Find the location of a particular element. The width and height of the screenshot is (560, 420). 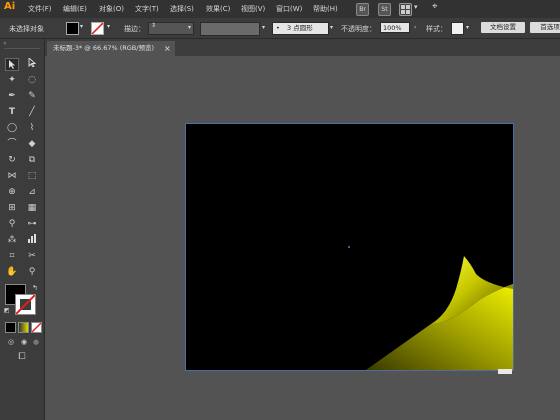

menu-object: 对象(O) is located at coordinates (111, 9).